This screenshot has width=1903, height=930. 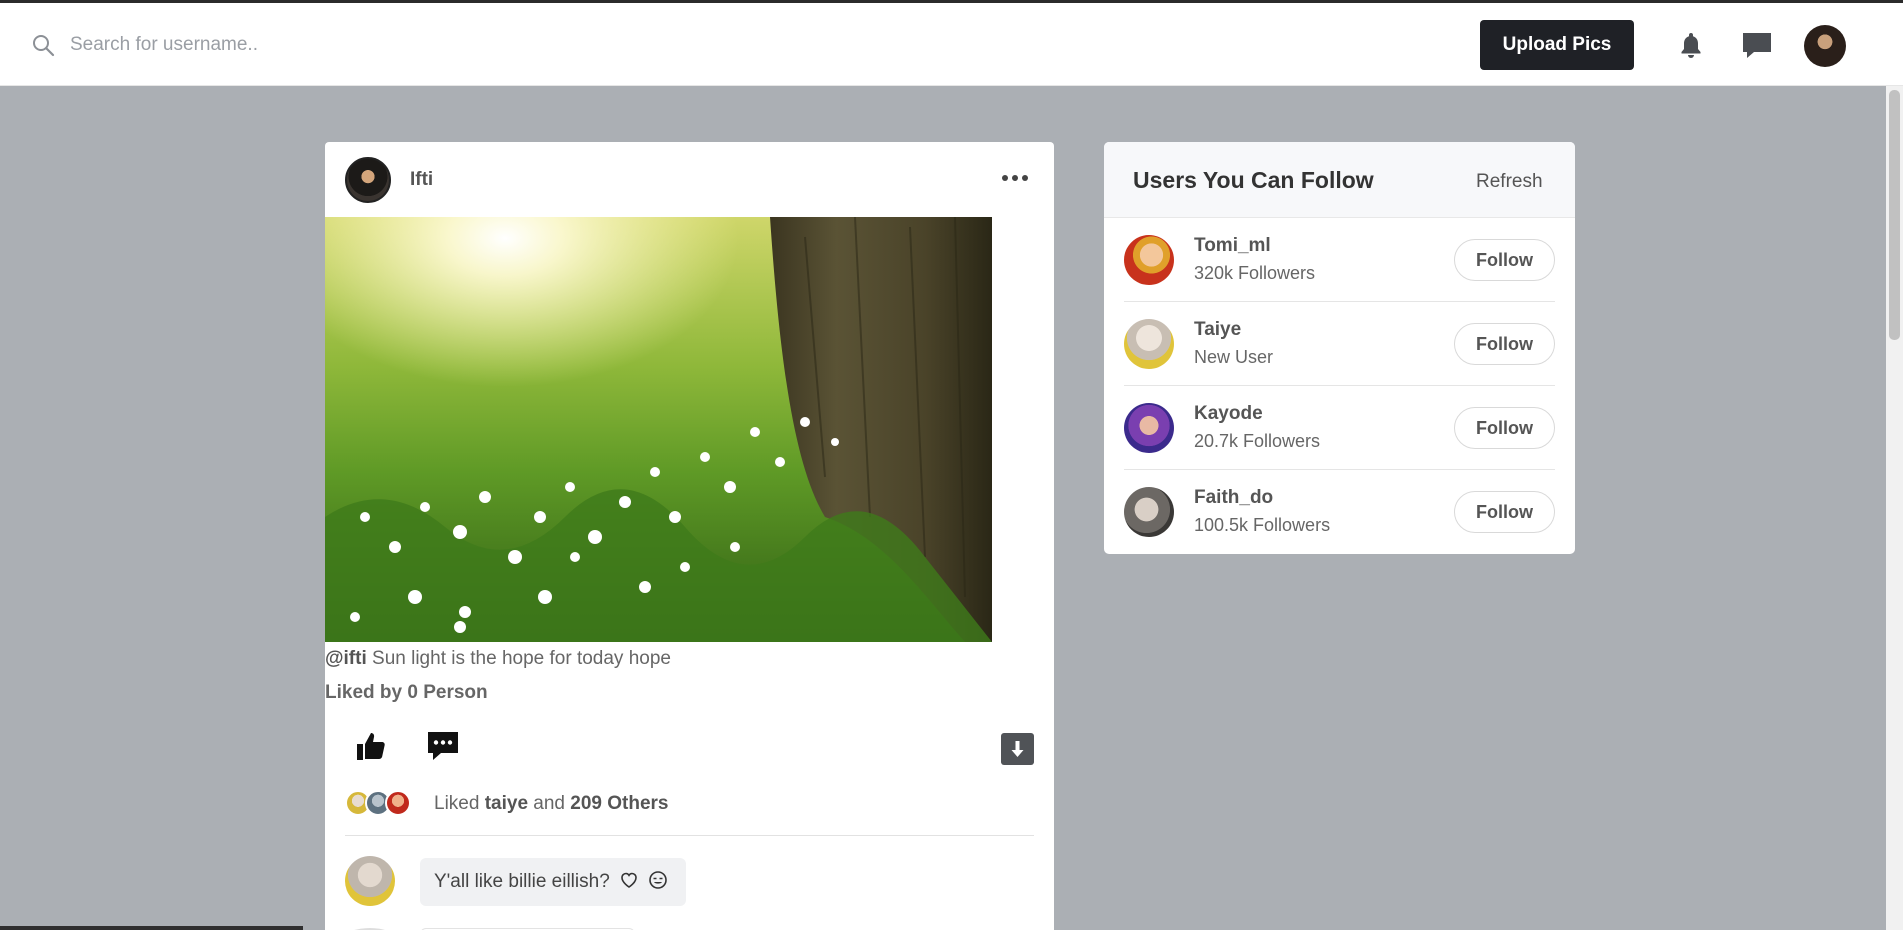 What do you see at coordinates (1339, 428) in the screenshot?
I see `suggestion-row: Kayode 20.7k Followers Follow` at bounding box center [1339, 428].